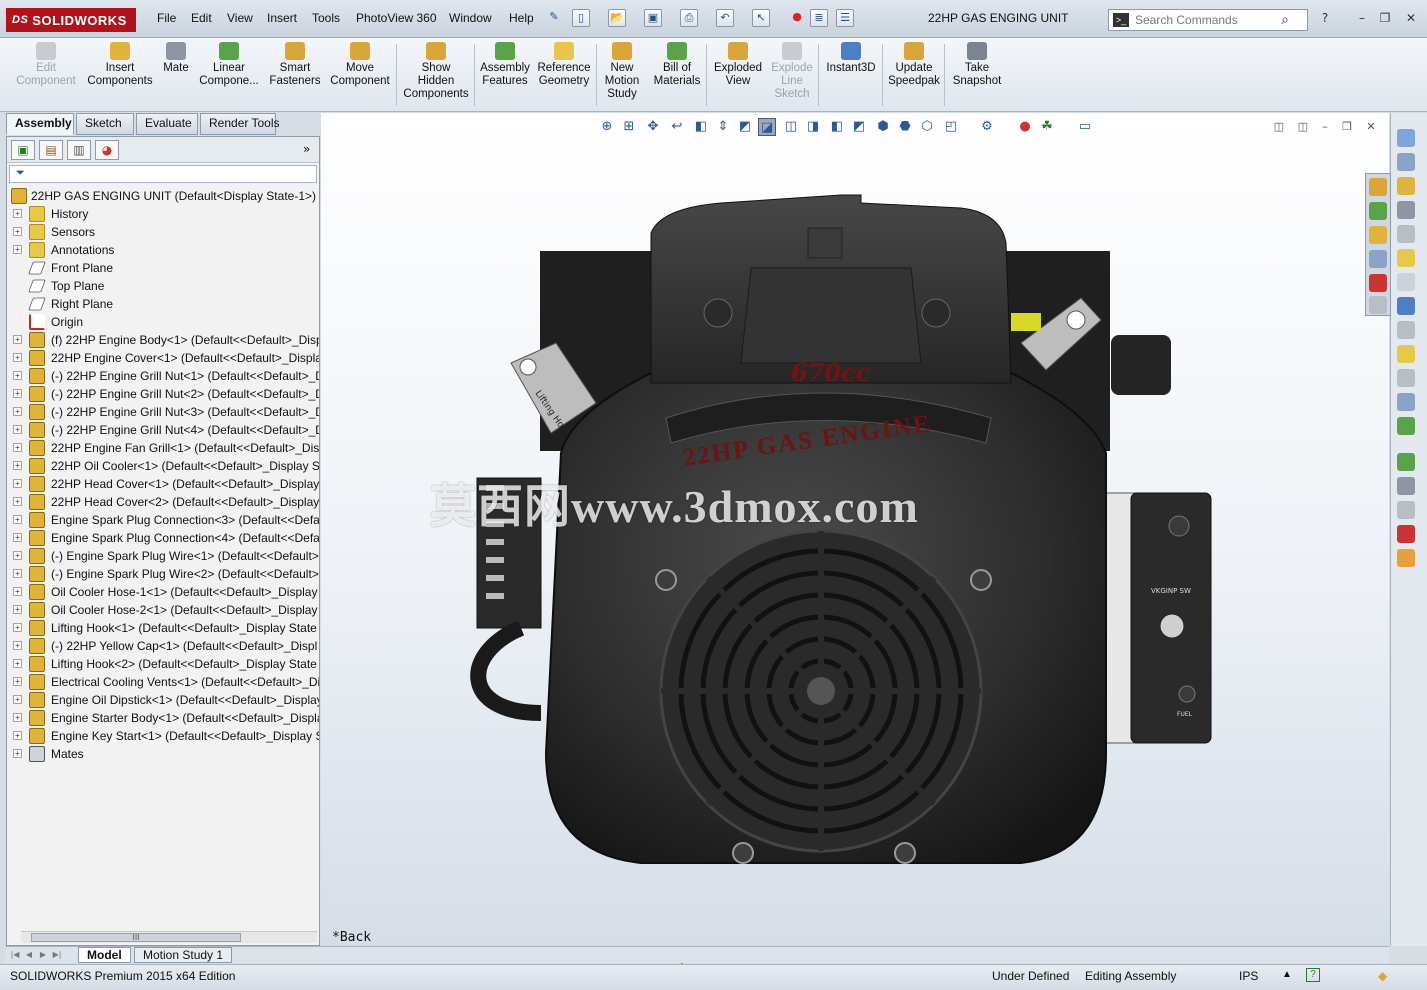 This screenshot has width=1427, height=990. I want to click on previous-view-icon: ↩, so click(677, 127).